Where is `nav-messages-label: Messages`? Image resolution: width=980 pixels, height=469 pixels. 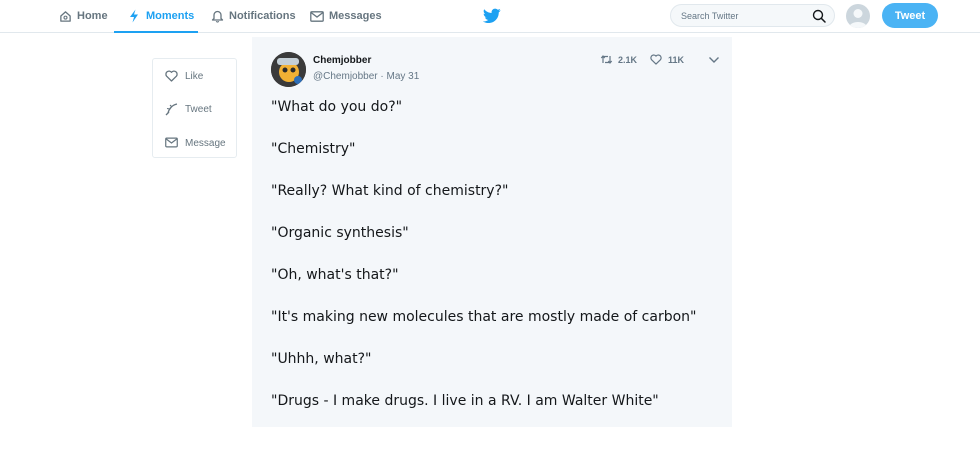 nav-messages-label: Messages is located at coordinates (355, 16).